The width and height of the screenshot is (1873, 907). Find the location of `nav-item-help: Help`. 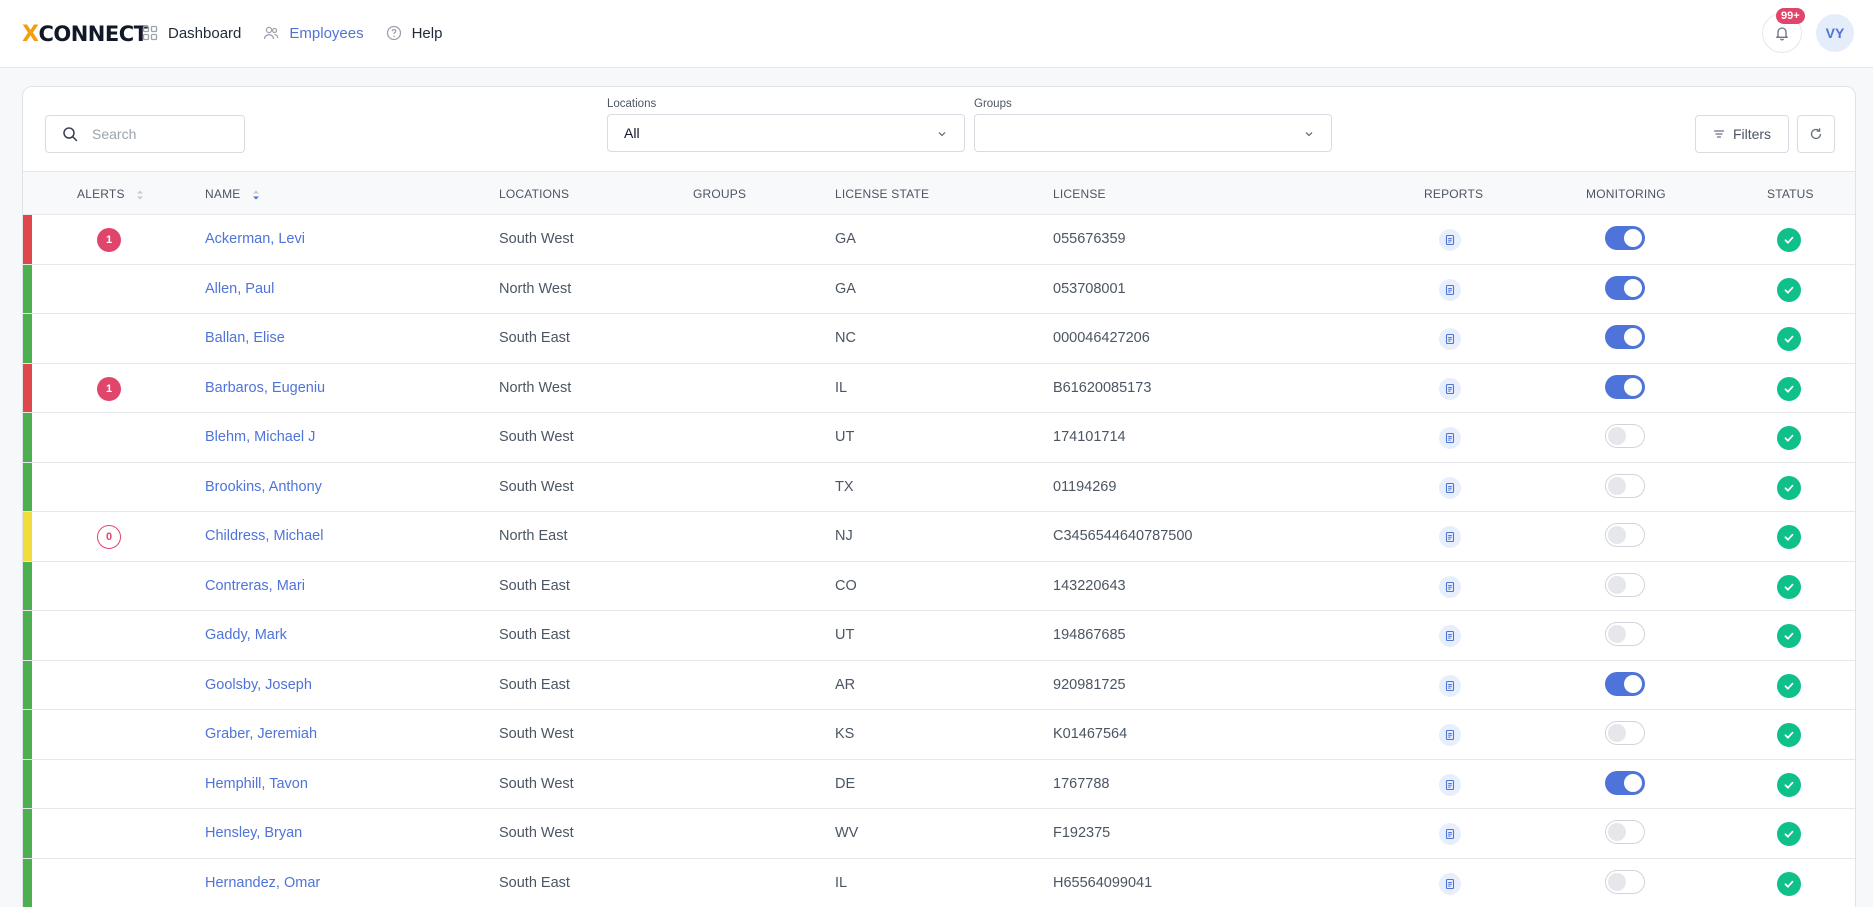

nav-item-help: Help is located at coordinates (414, 33).